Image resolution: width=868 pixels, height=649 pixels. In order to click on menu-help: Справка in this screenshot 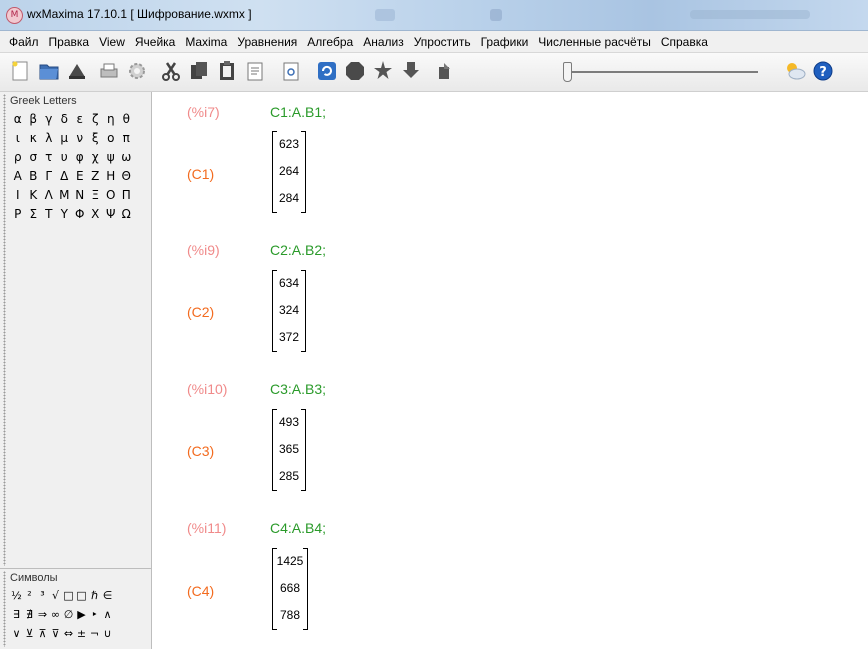, I will do `click(684, 42)`.